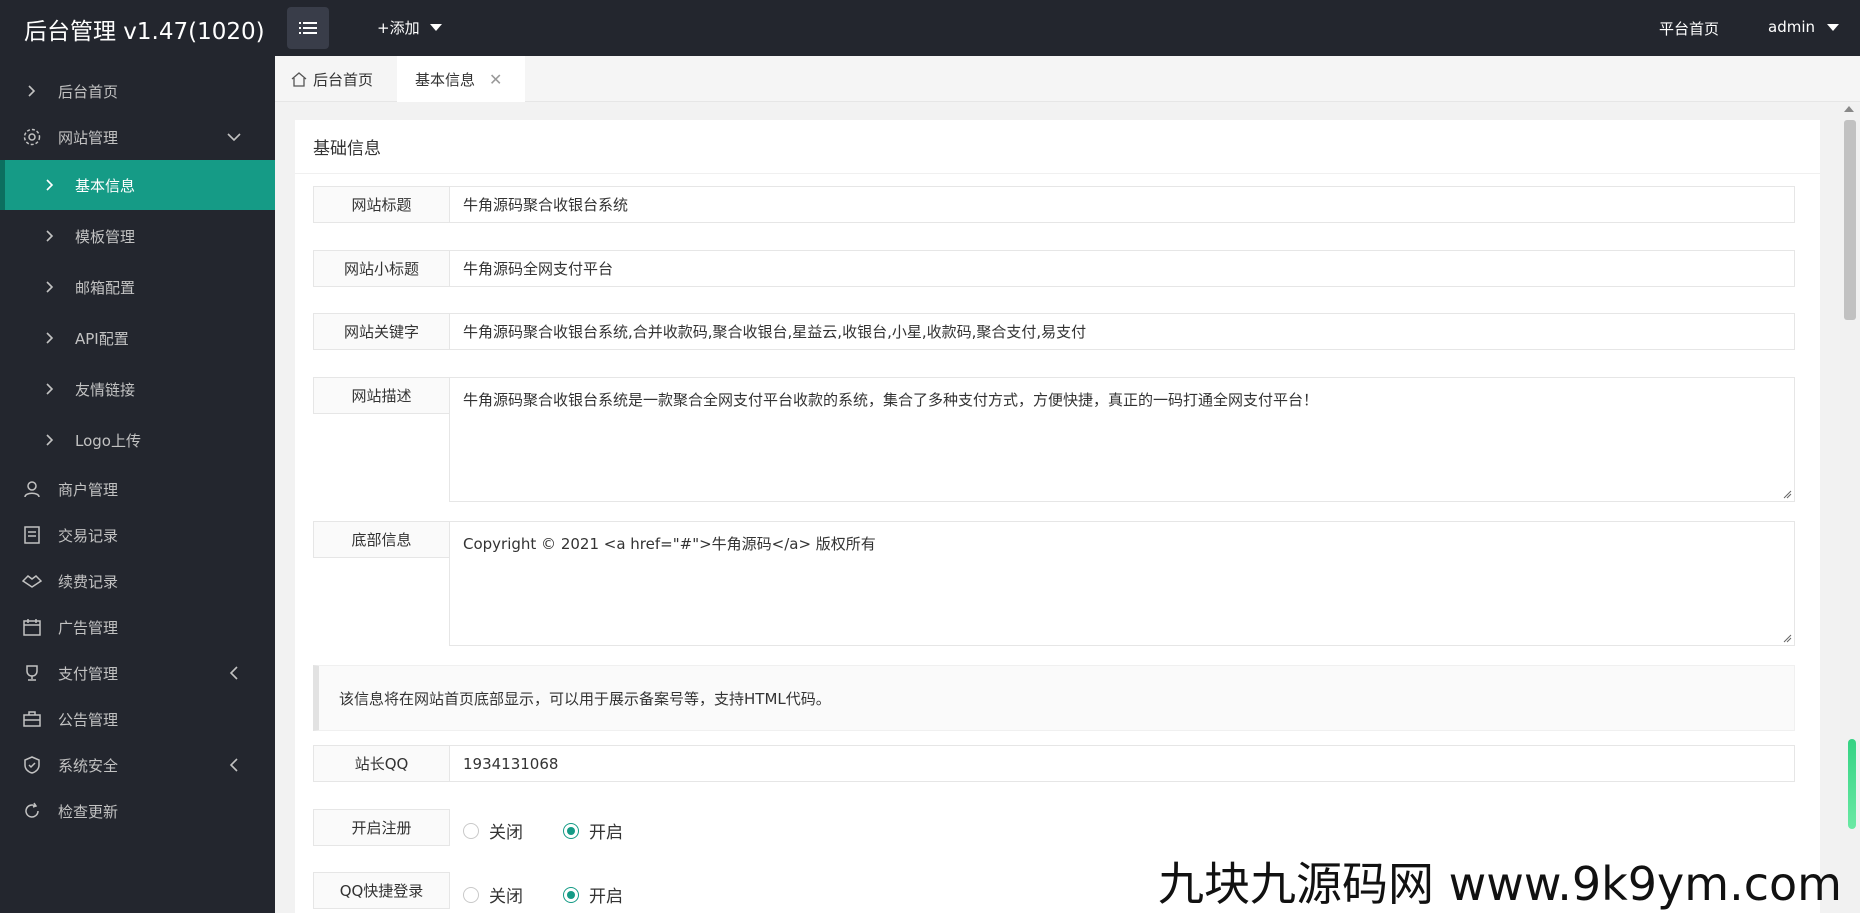 The image size is (1860, 913). Describe the element at coordinates (1054, 698) in the screenshot. I see `footer-hint: 该信息将在网站首页底部显示，可以用于展示备案号等，支持HTML代码。` at that location.